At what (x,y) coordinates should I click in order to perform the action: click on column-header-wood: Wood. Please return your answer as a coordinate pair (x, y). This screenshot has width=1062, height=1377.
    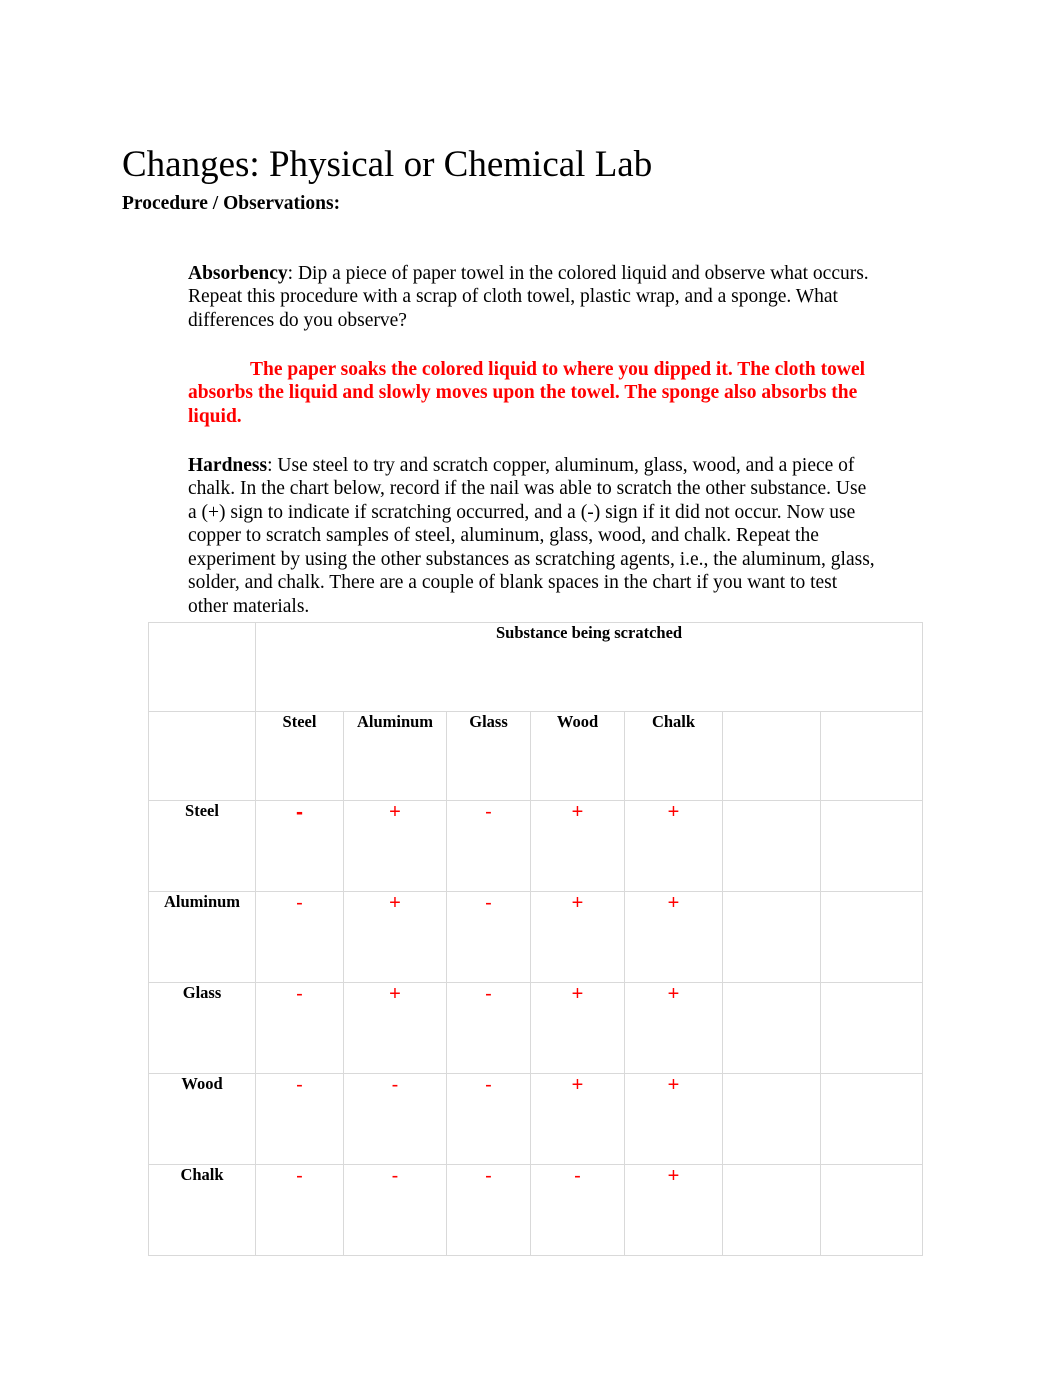
    Looking at the image, I should click on (577, 756).